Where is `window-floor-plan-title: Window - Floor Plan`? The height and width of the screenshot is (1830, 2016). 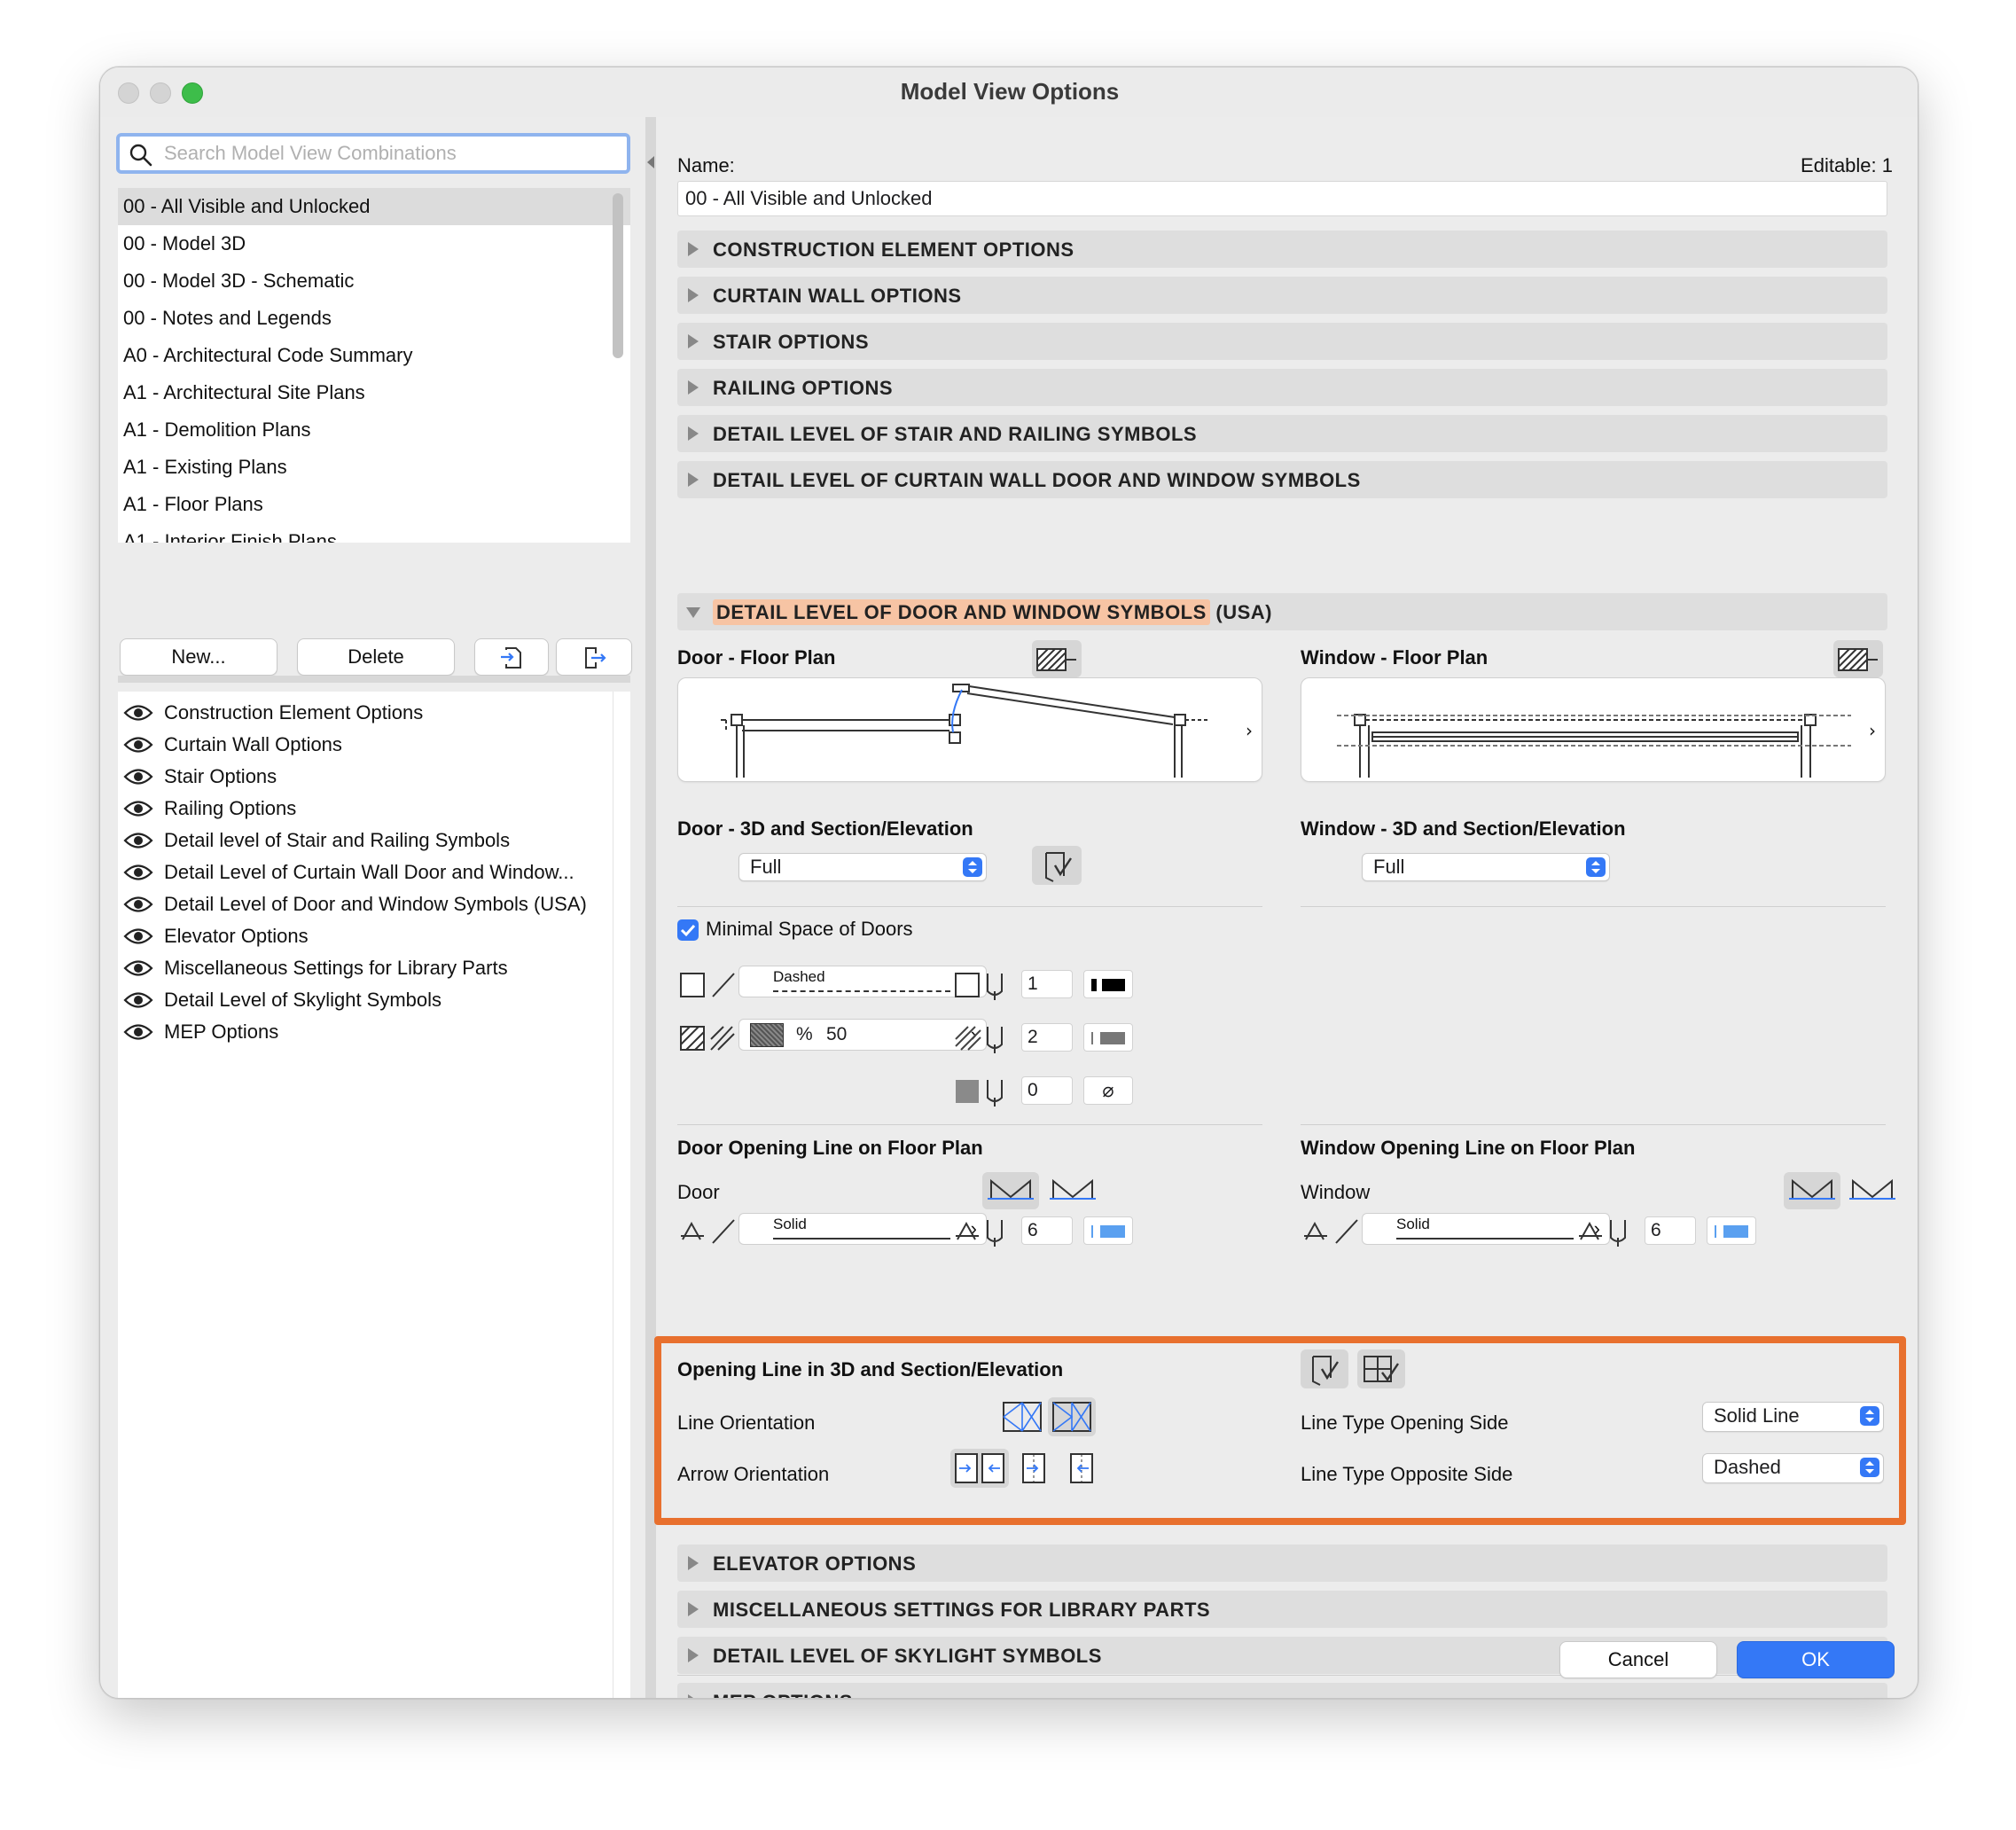 window-floor-plan-title: Window - Floor Plan is located at coordinates (1395, 657).